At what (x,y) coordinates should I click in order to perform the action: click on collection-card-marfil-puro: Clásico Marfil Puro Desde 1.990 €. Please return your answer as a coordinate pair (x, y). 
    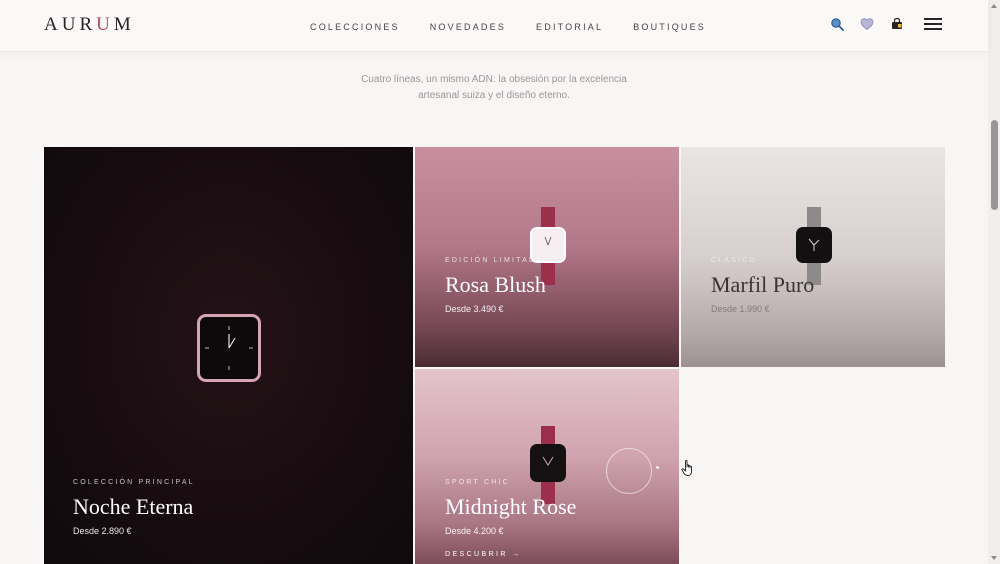
    Looking at the image, I should click on (813, 257).